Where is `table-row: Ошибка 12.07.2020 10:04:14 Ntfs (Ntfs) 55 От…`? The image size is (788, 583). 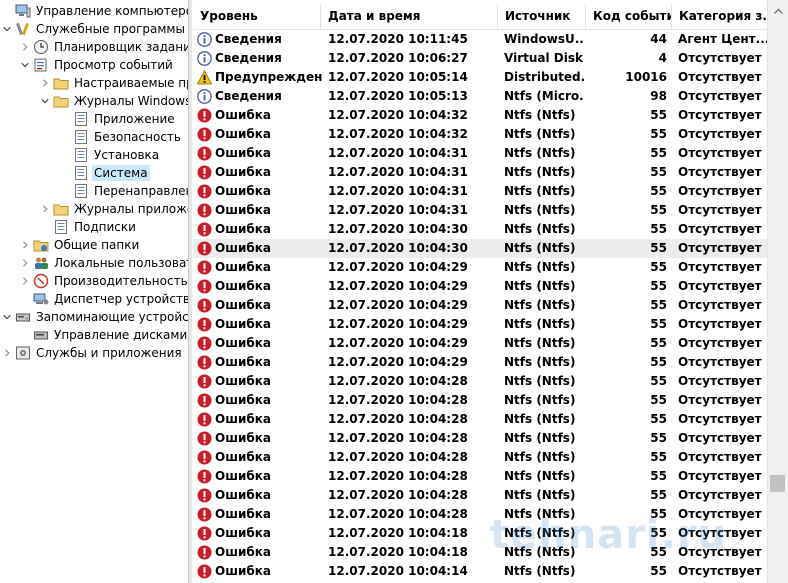 table-row: Ошибка 12.07.2020 10:04:14 Ntfs (Ntfs) 55 От… is located at coordinates (480, 571).